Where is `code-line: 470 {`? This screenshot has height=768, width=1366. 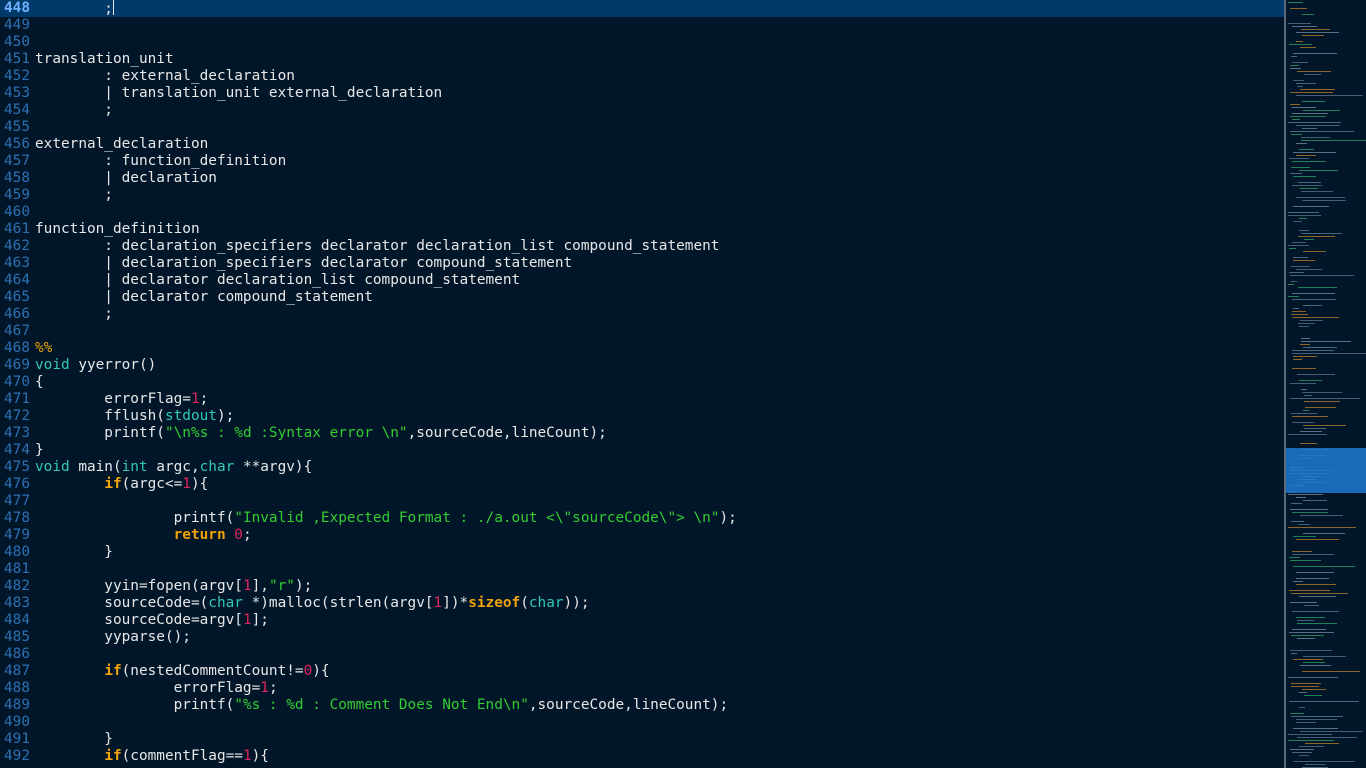 code-line: 470 { is located at coordinates (643, 382).